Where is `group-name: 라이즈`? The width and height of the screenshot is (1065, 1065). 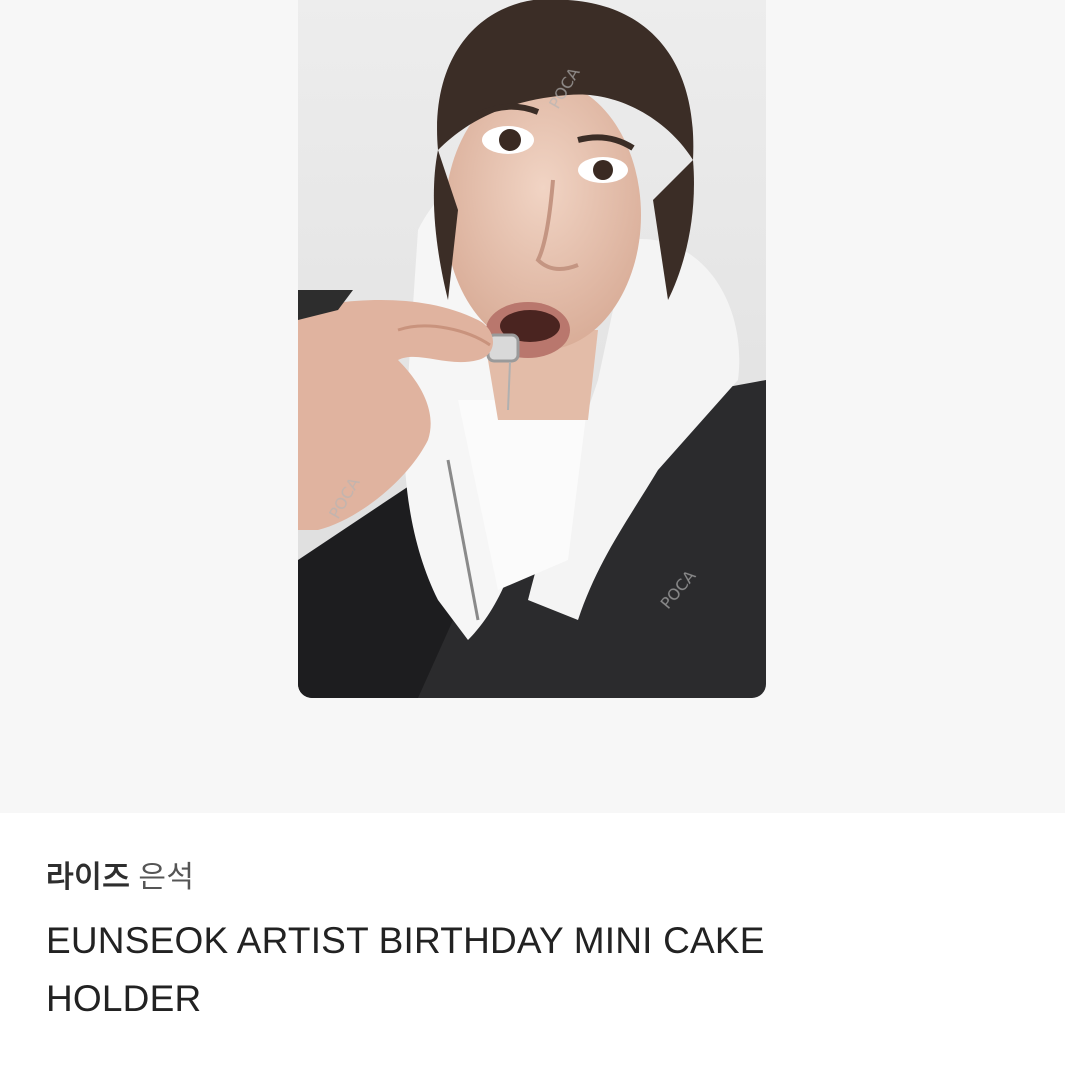 group-name: 라이즈 is located at coordinates (88, 877).